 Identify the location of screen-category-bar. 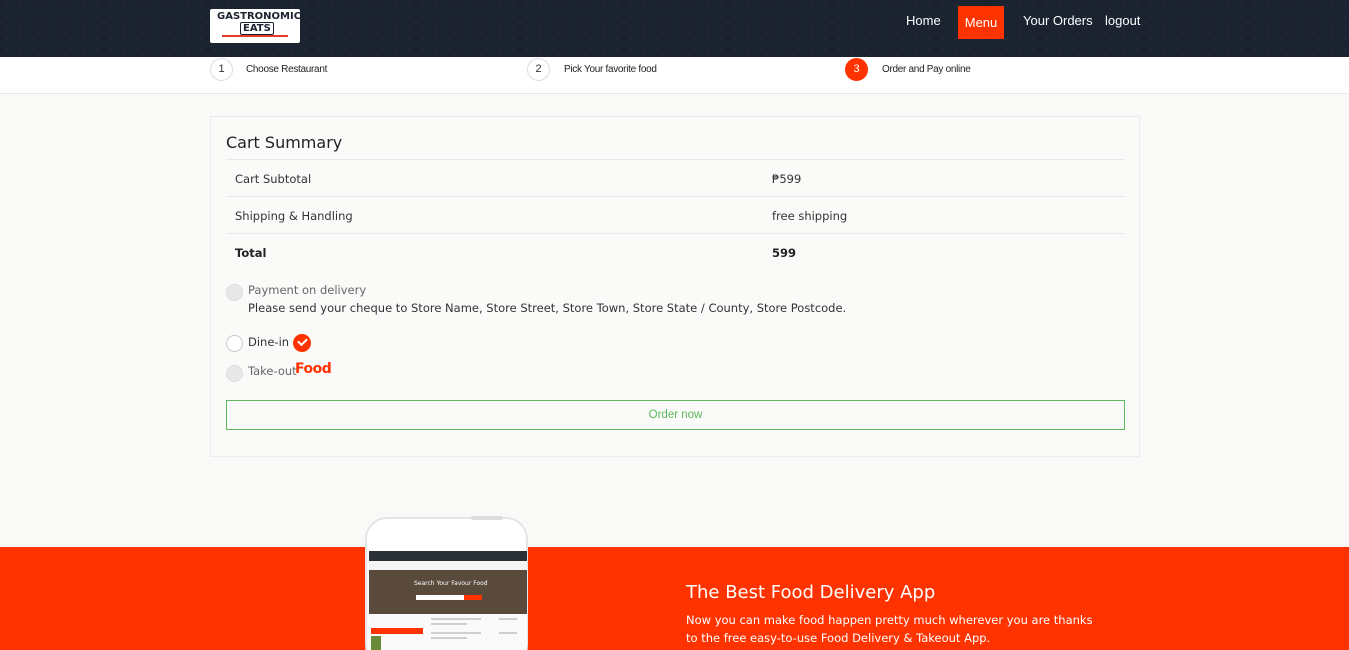
(397, 631).